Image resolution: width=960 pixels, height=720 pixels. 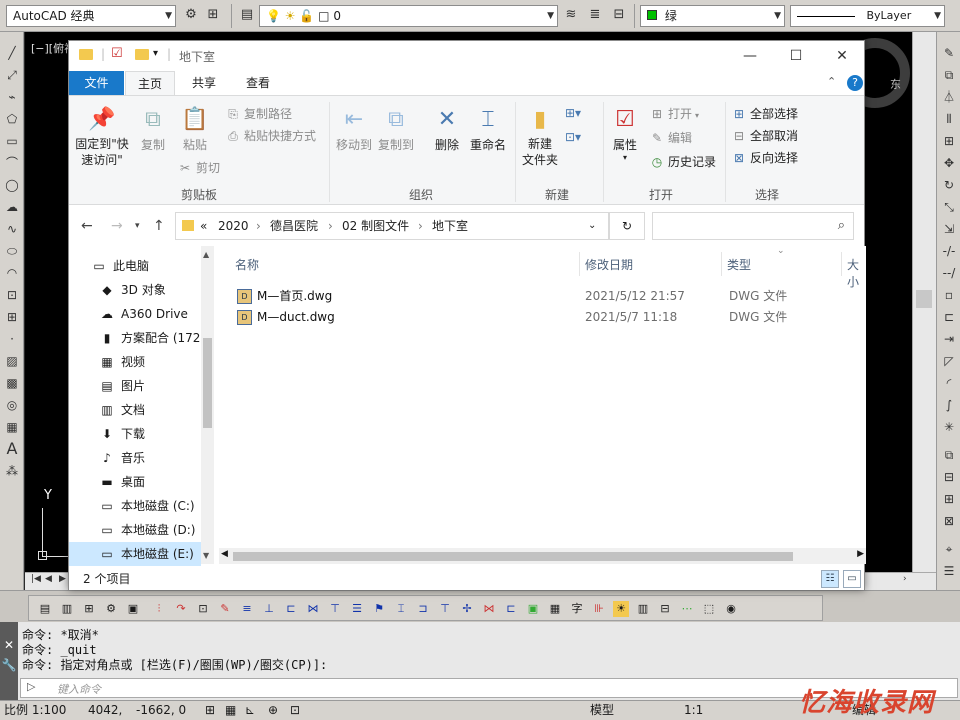 What do you see at coordinates (258, 226) in the screenshot?
I see `breadcrumb-chevron-icon: ›` at bounding box center [258, 226].